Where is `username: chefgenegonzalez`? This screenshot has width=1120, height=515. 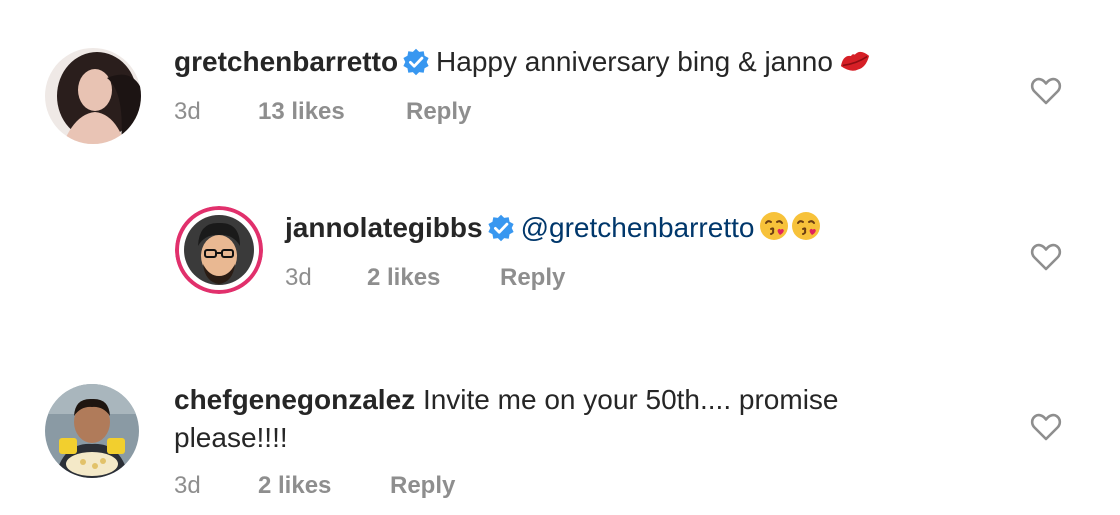
username: chefgenegonzalez is located at coordinates (294, 399).